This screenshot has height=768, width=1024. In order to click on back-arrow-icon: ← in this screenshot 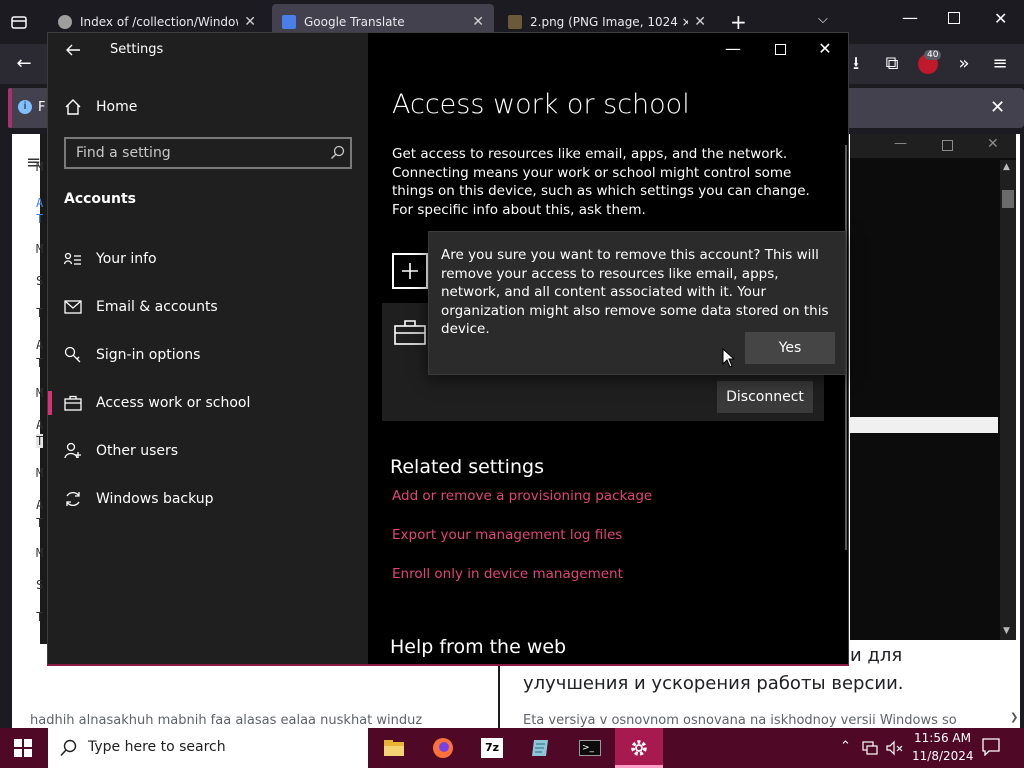, I will do `click(24, 64)`.